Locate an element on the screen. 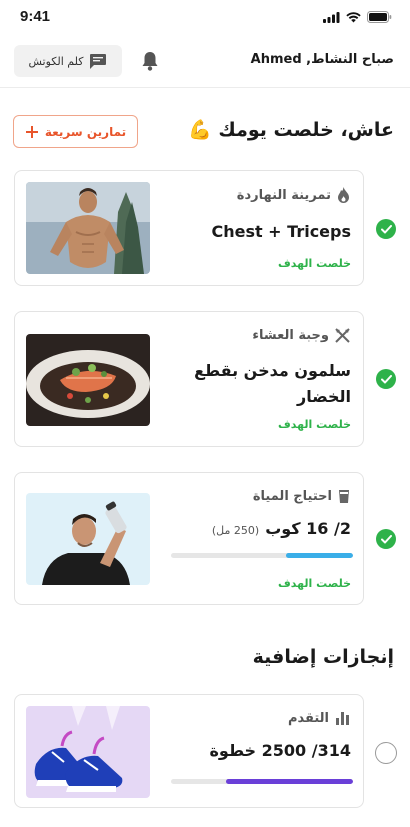  water-image is located at coordinates (88, 539).